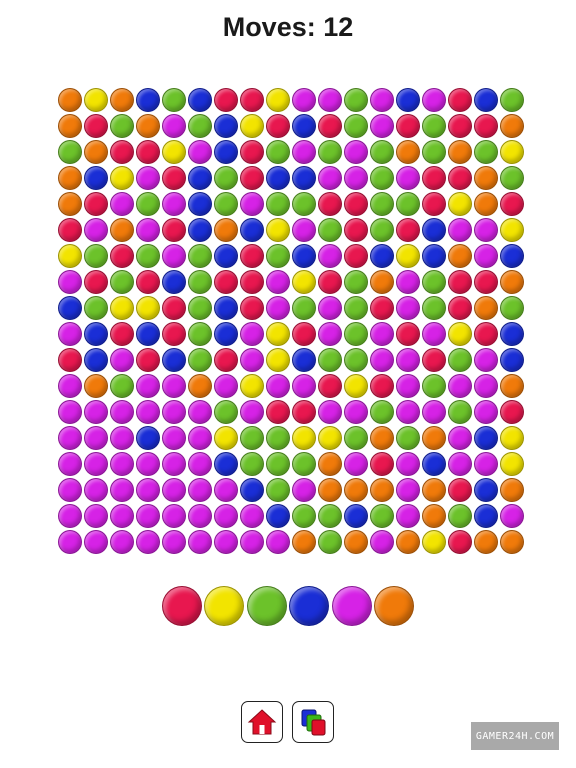 The height and width of the screenshot is (768, 576). What do you see at coordinates (393, 606) in the screenshot?
I see `color-button-orange` at bounding box center [393, 606].